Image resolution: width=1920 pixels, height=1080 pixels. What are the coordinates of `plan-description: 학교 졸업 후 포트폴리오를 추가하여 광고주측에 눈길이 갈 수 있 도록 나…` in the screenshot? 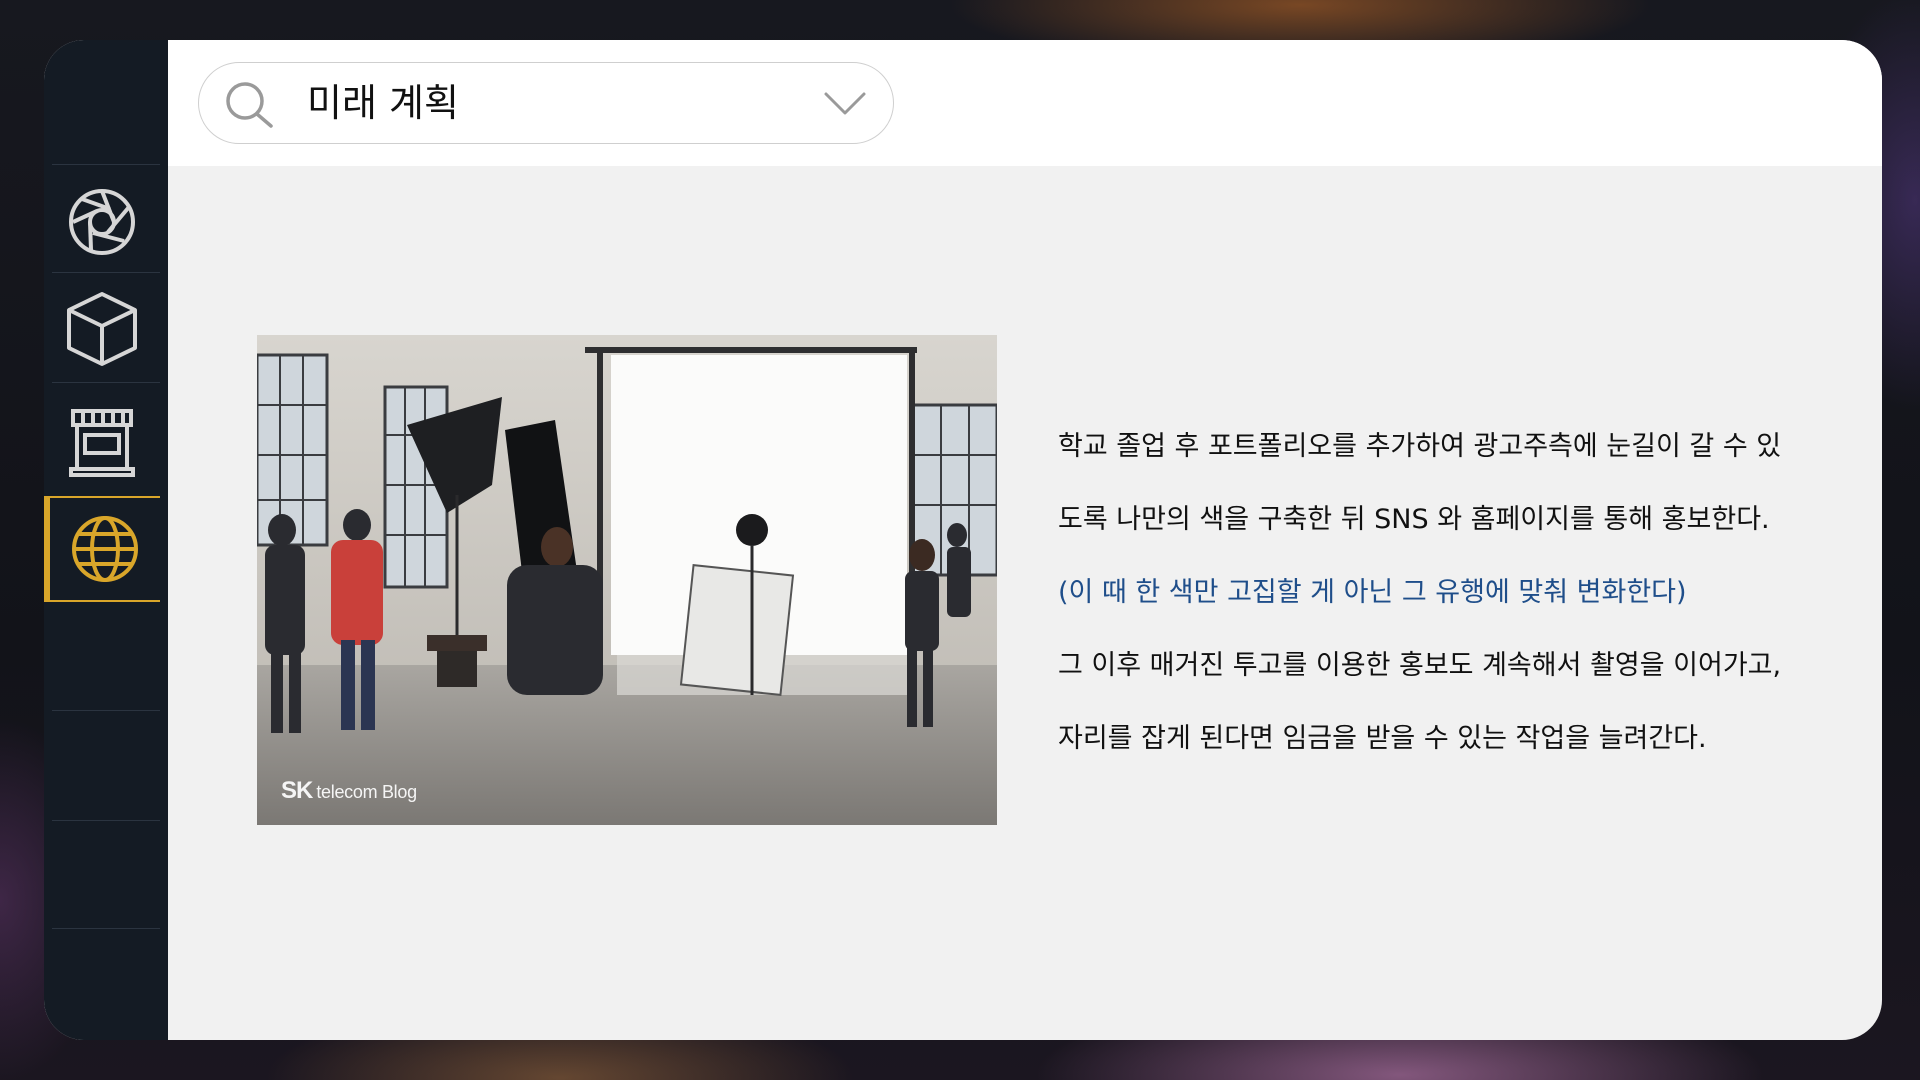 It's located at (1453, 592).